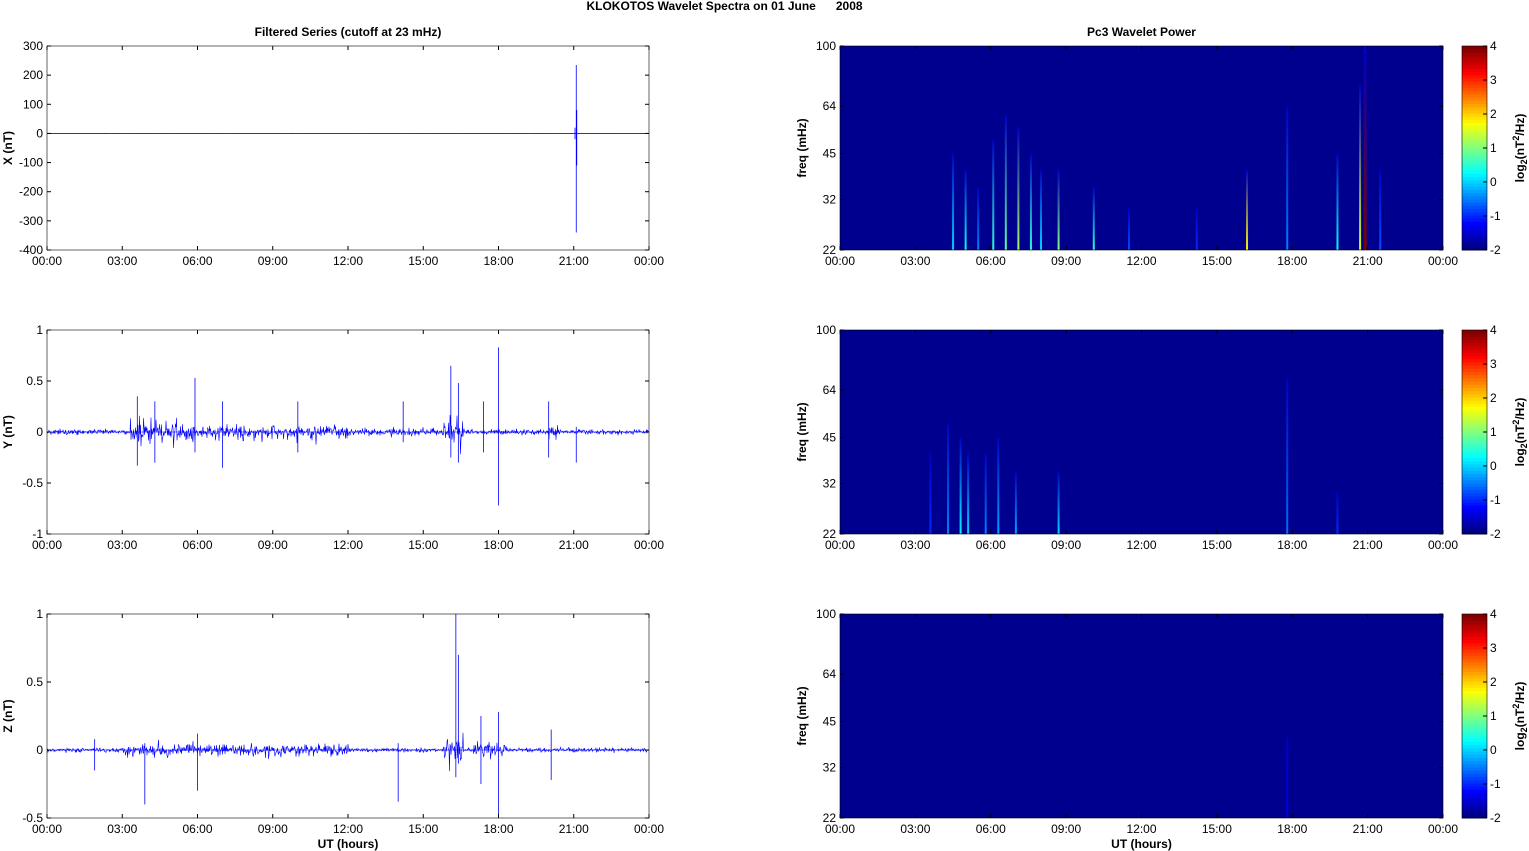  What do you see at coordinates (273, 829) in the screenshot?
I see `x-tick-label: 09:00` at bounding box center [273, 829].